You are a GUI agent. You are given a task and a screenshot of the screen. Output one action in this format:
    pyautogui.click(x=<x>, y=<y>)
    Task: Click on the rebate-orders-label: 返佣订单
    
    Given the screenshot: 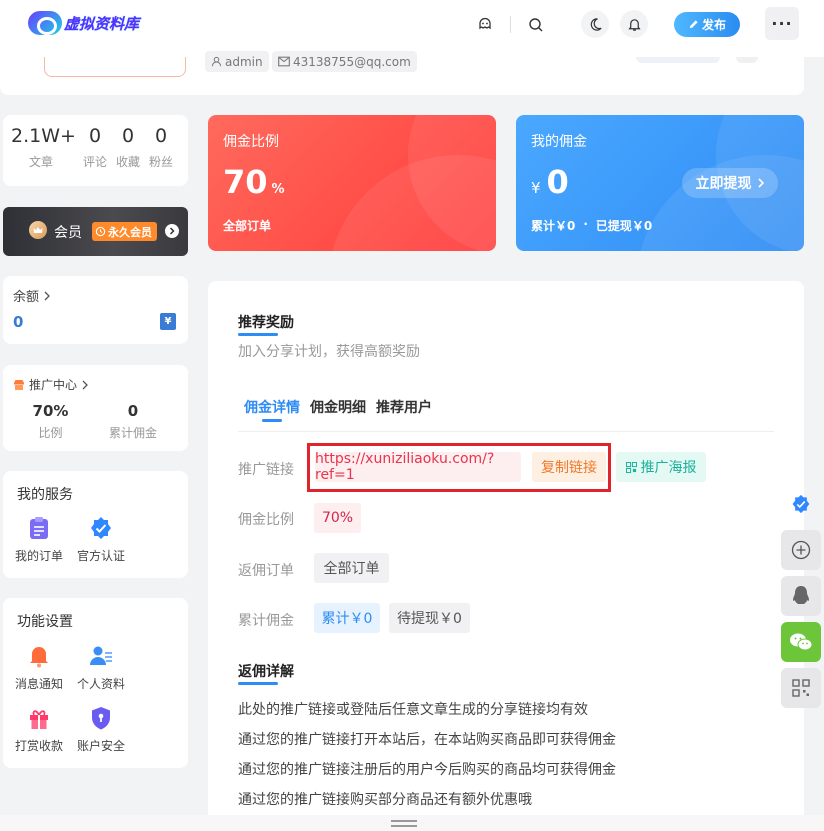 What is the action you would take?
    pyautogui.click(x=266, y=571)
    